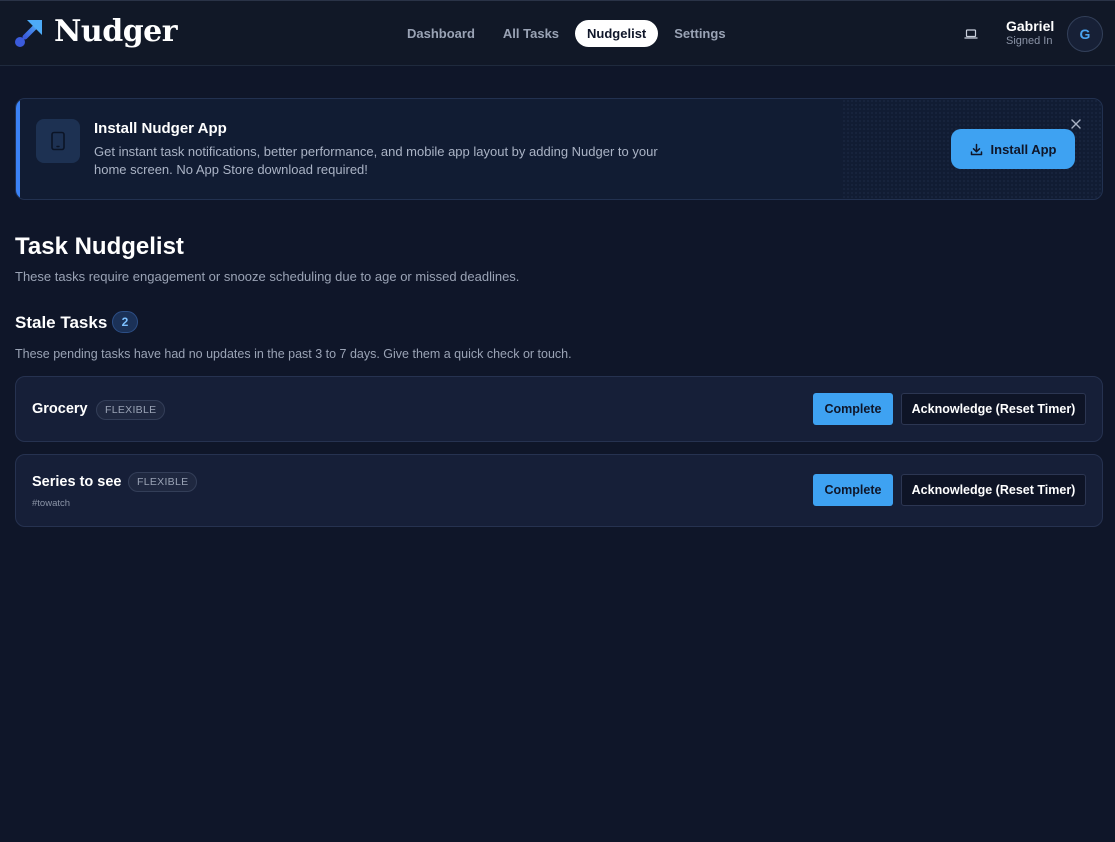 The height and width of the screenshot is (842, 1115). I want to click on task-name: Series to see, so click(77, 482).